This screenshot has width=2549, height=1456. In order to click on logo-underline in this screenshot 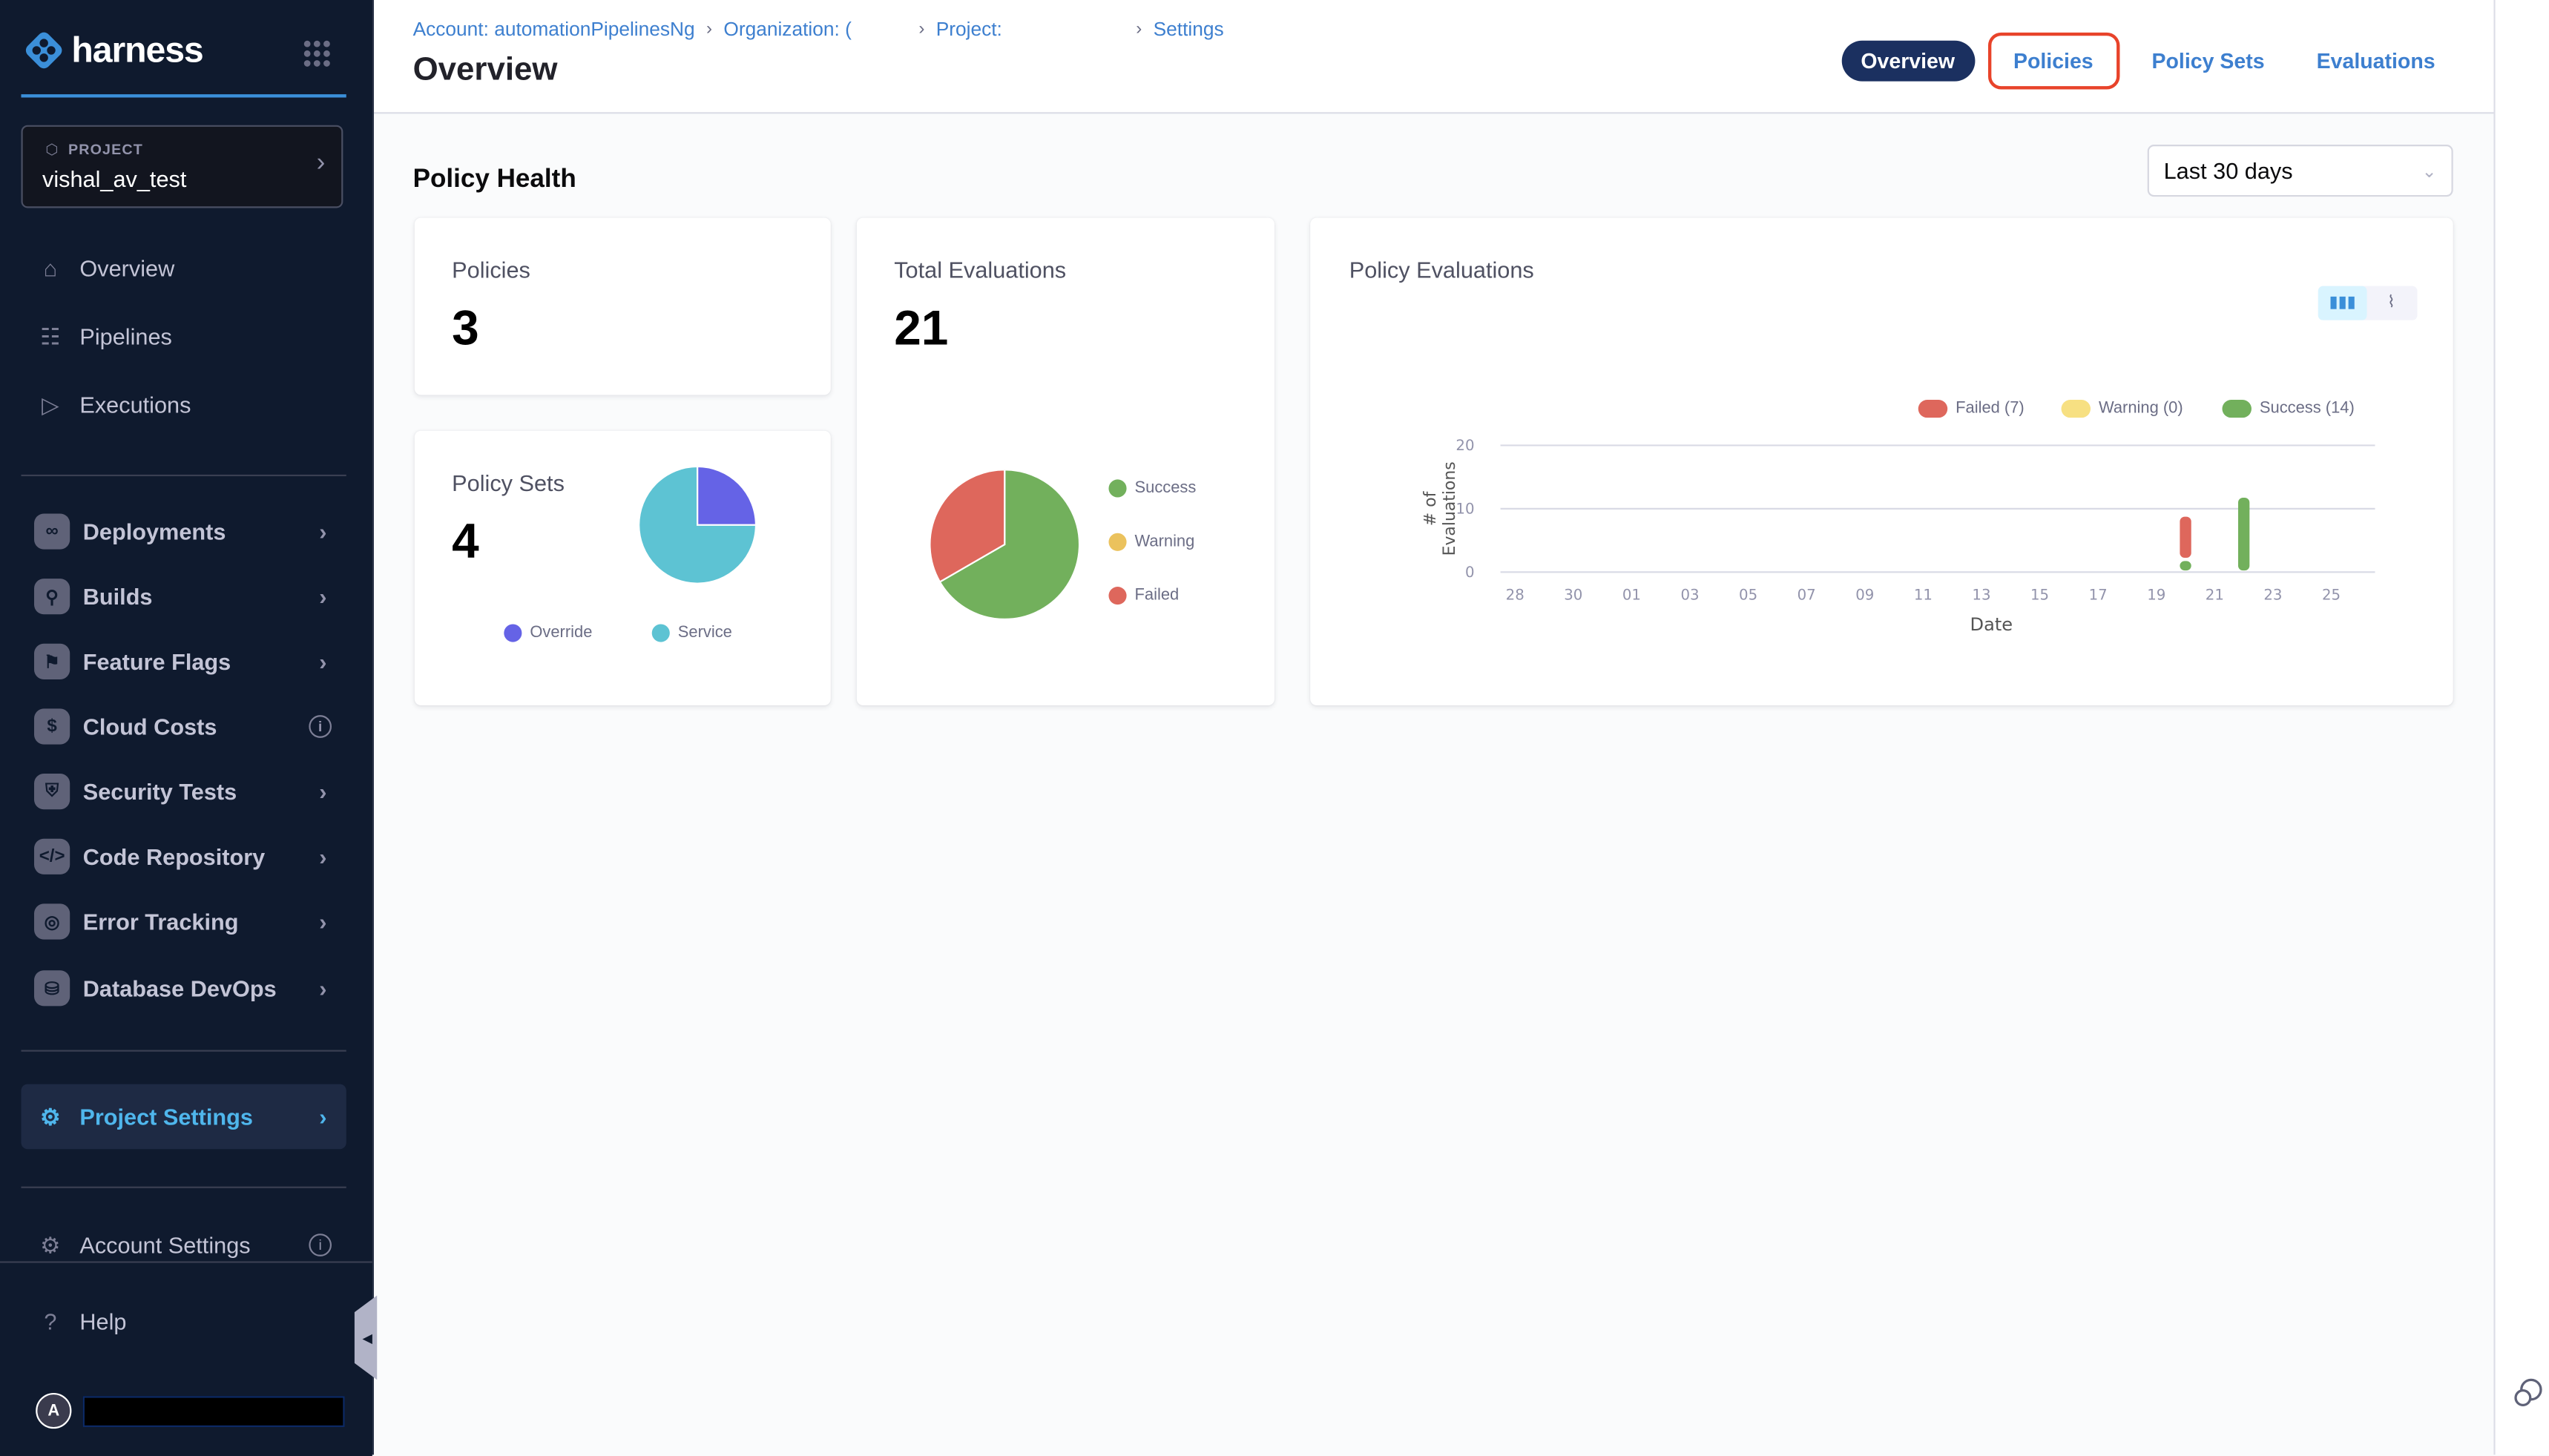, I will do `click(183, 96)`.